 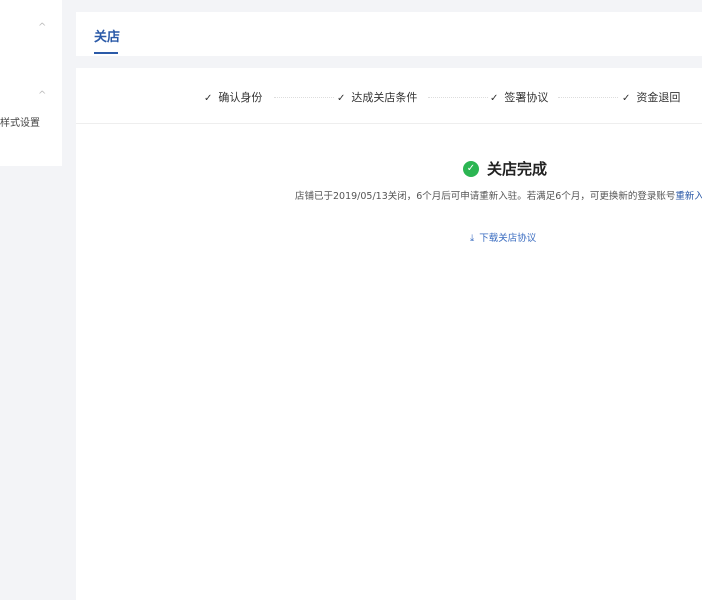 What do you see at coordinates (384, 97) in the screenshot?
I see `step-label: 达成关店条件` at bounding box center [384, 97].